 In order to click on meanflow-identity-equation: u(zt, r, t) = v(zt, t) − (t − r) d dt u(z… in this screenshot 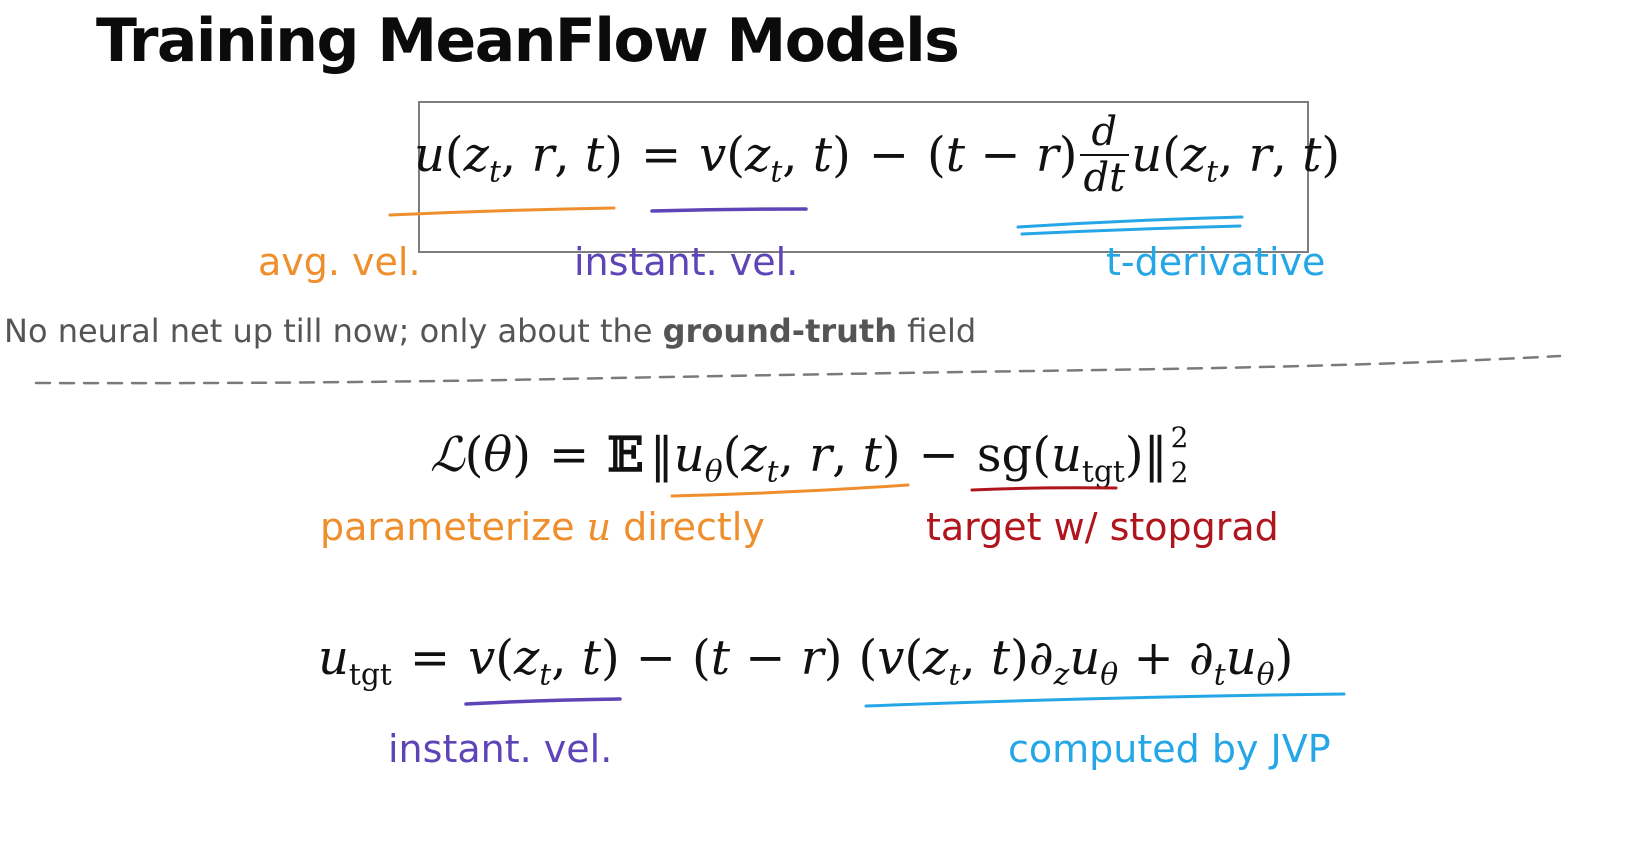, I will do `click(877, 155)`.